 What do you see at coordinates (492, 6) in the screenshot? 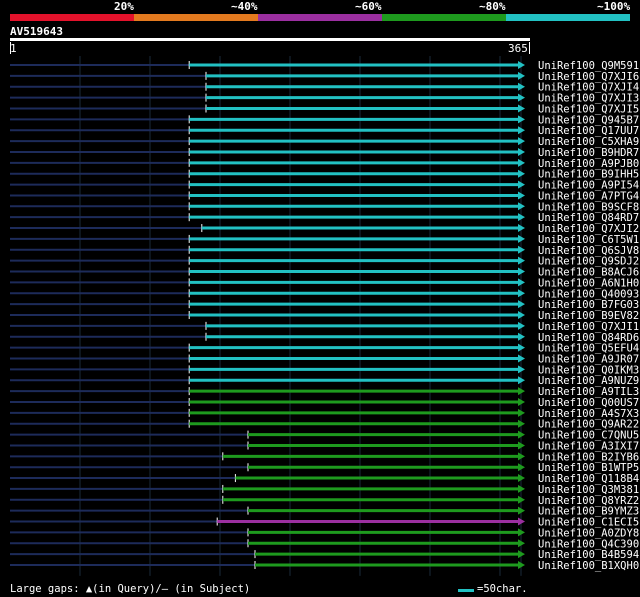
I see `legend-label: ~80%` at bounding box center [492, 6].